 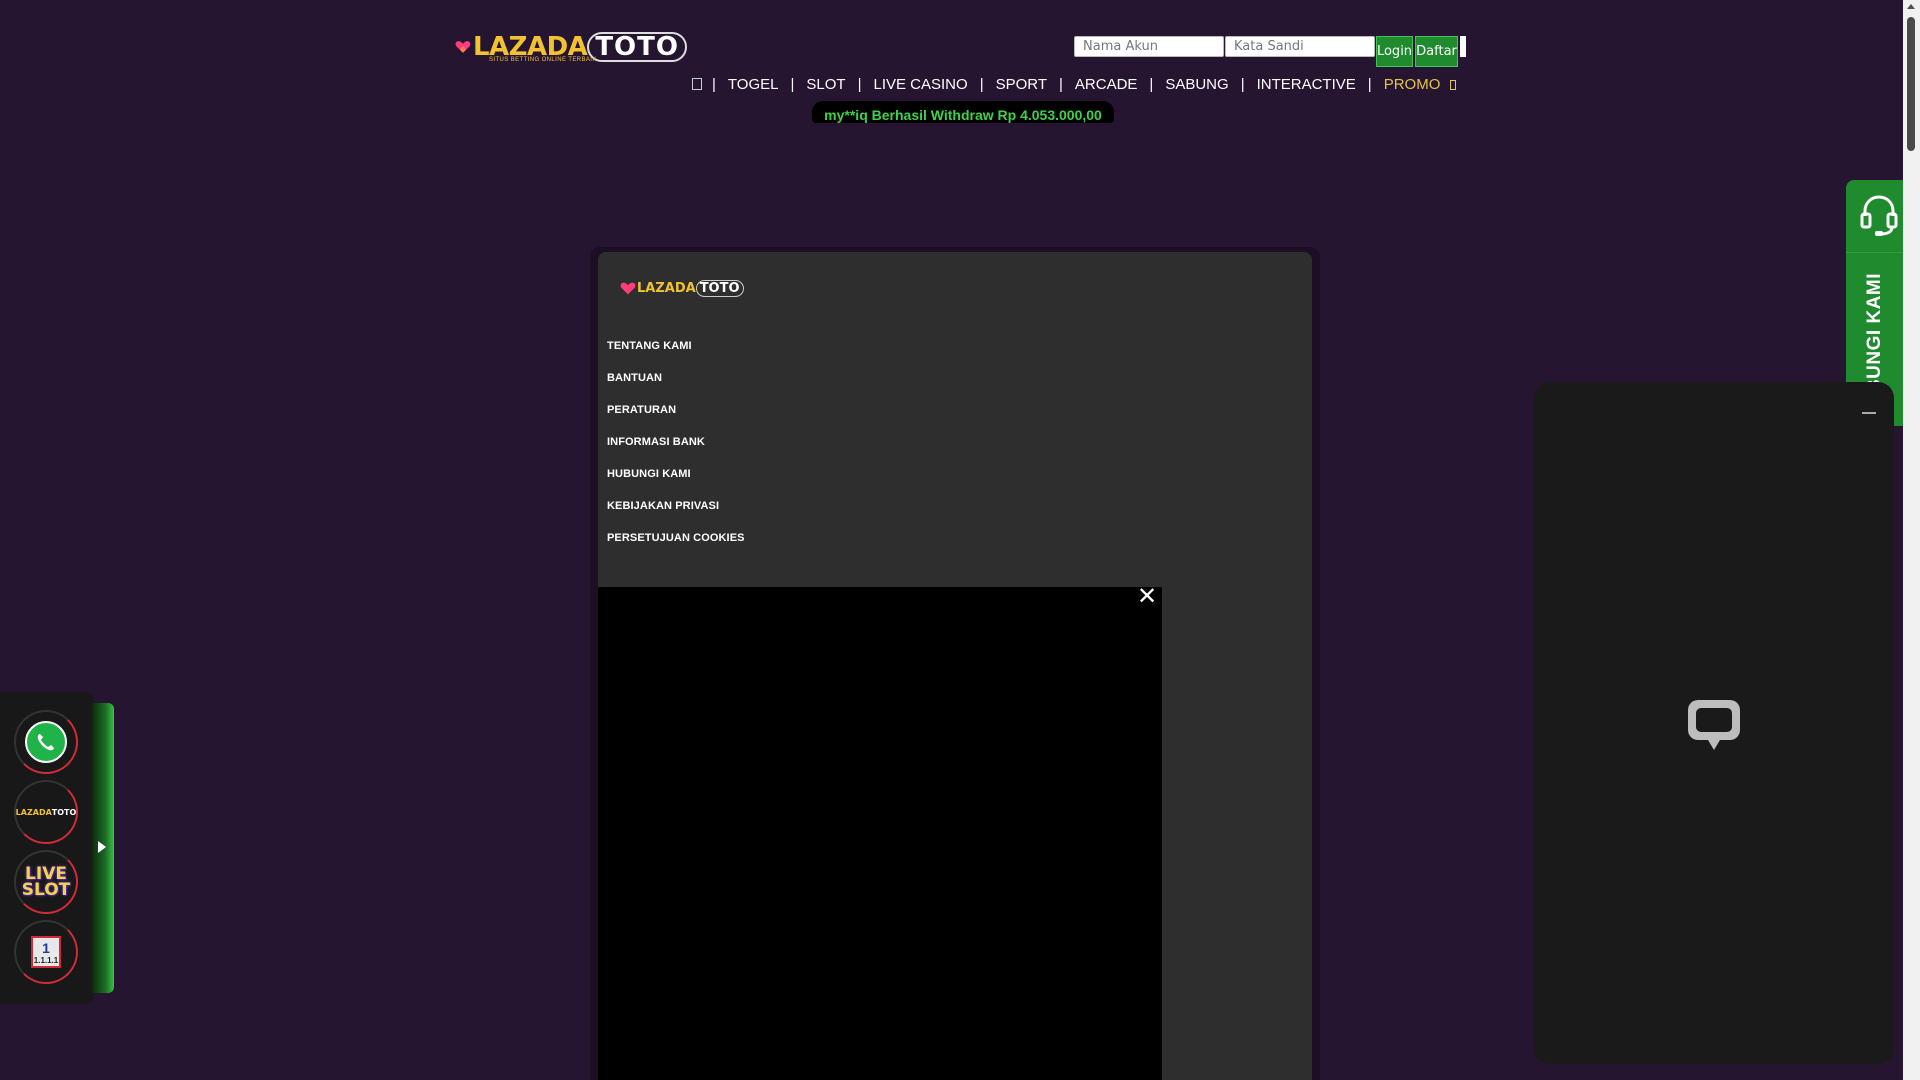 I want to click on withdraw-ticker: my**iq Berhasil Withdraw Rp 4.053.000,00, so click(x=963, y=112).